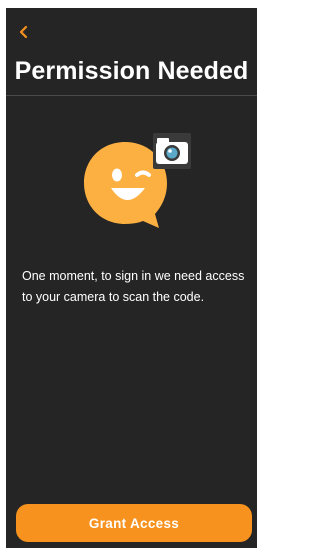 This screenshot has height=548, width=320. I want to click on permission-illustration, so click(136, 183).